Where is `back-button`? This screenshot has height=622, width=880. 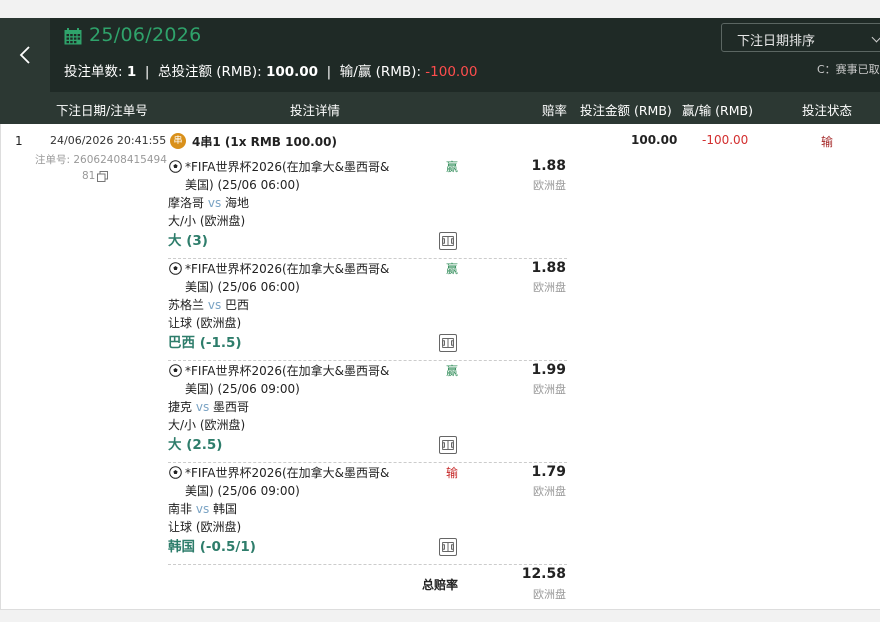 back-button is located at coordinates (25, 55).